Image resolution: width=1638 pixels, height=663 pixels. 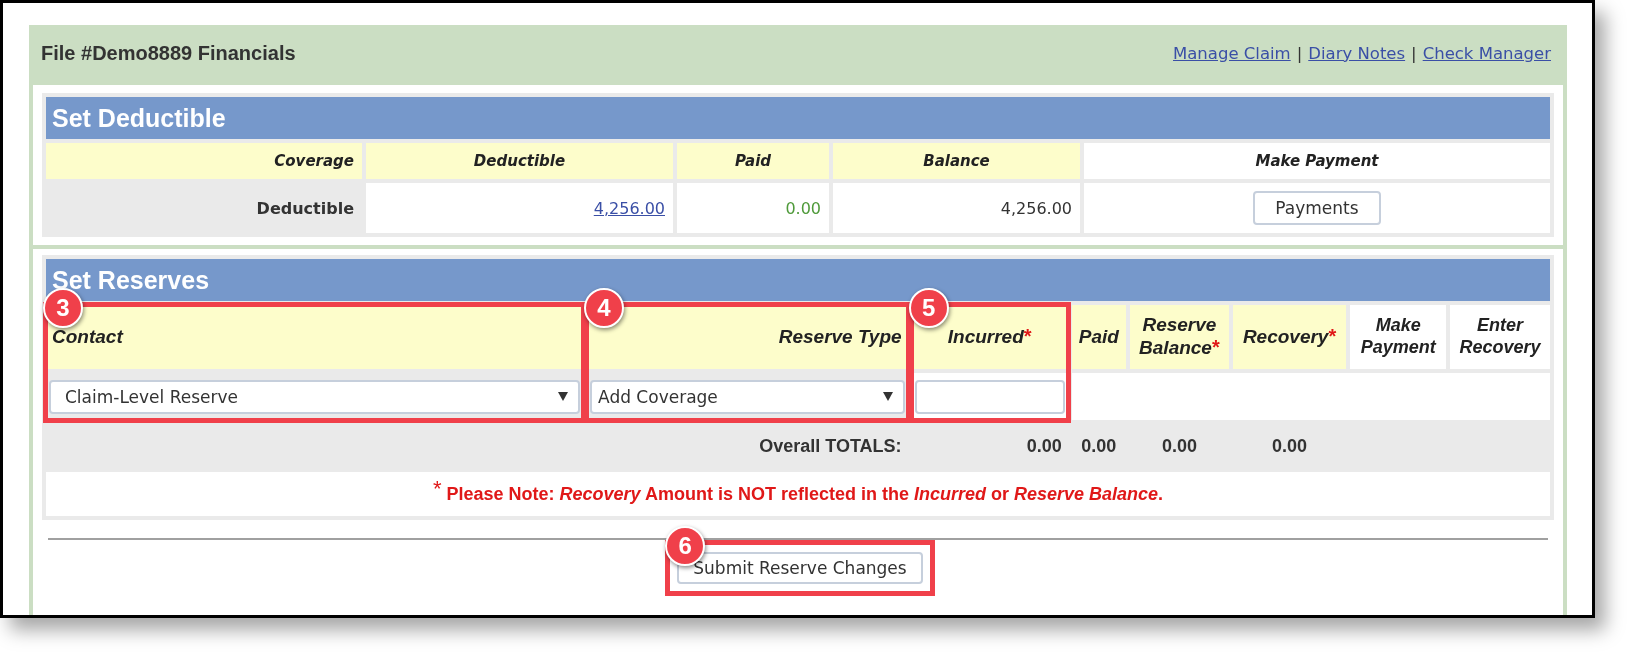 What do you see at coordinates (956, 161) in the screenshot?
I see `column-header: Balance` at bounding box center [956, 161].